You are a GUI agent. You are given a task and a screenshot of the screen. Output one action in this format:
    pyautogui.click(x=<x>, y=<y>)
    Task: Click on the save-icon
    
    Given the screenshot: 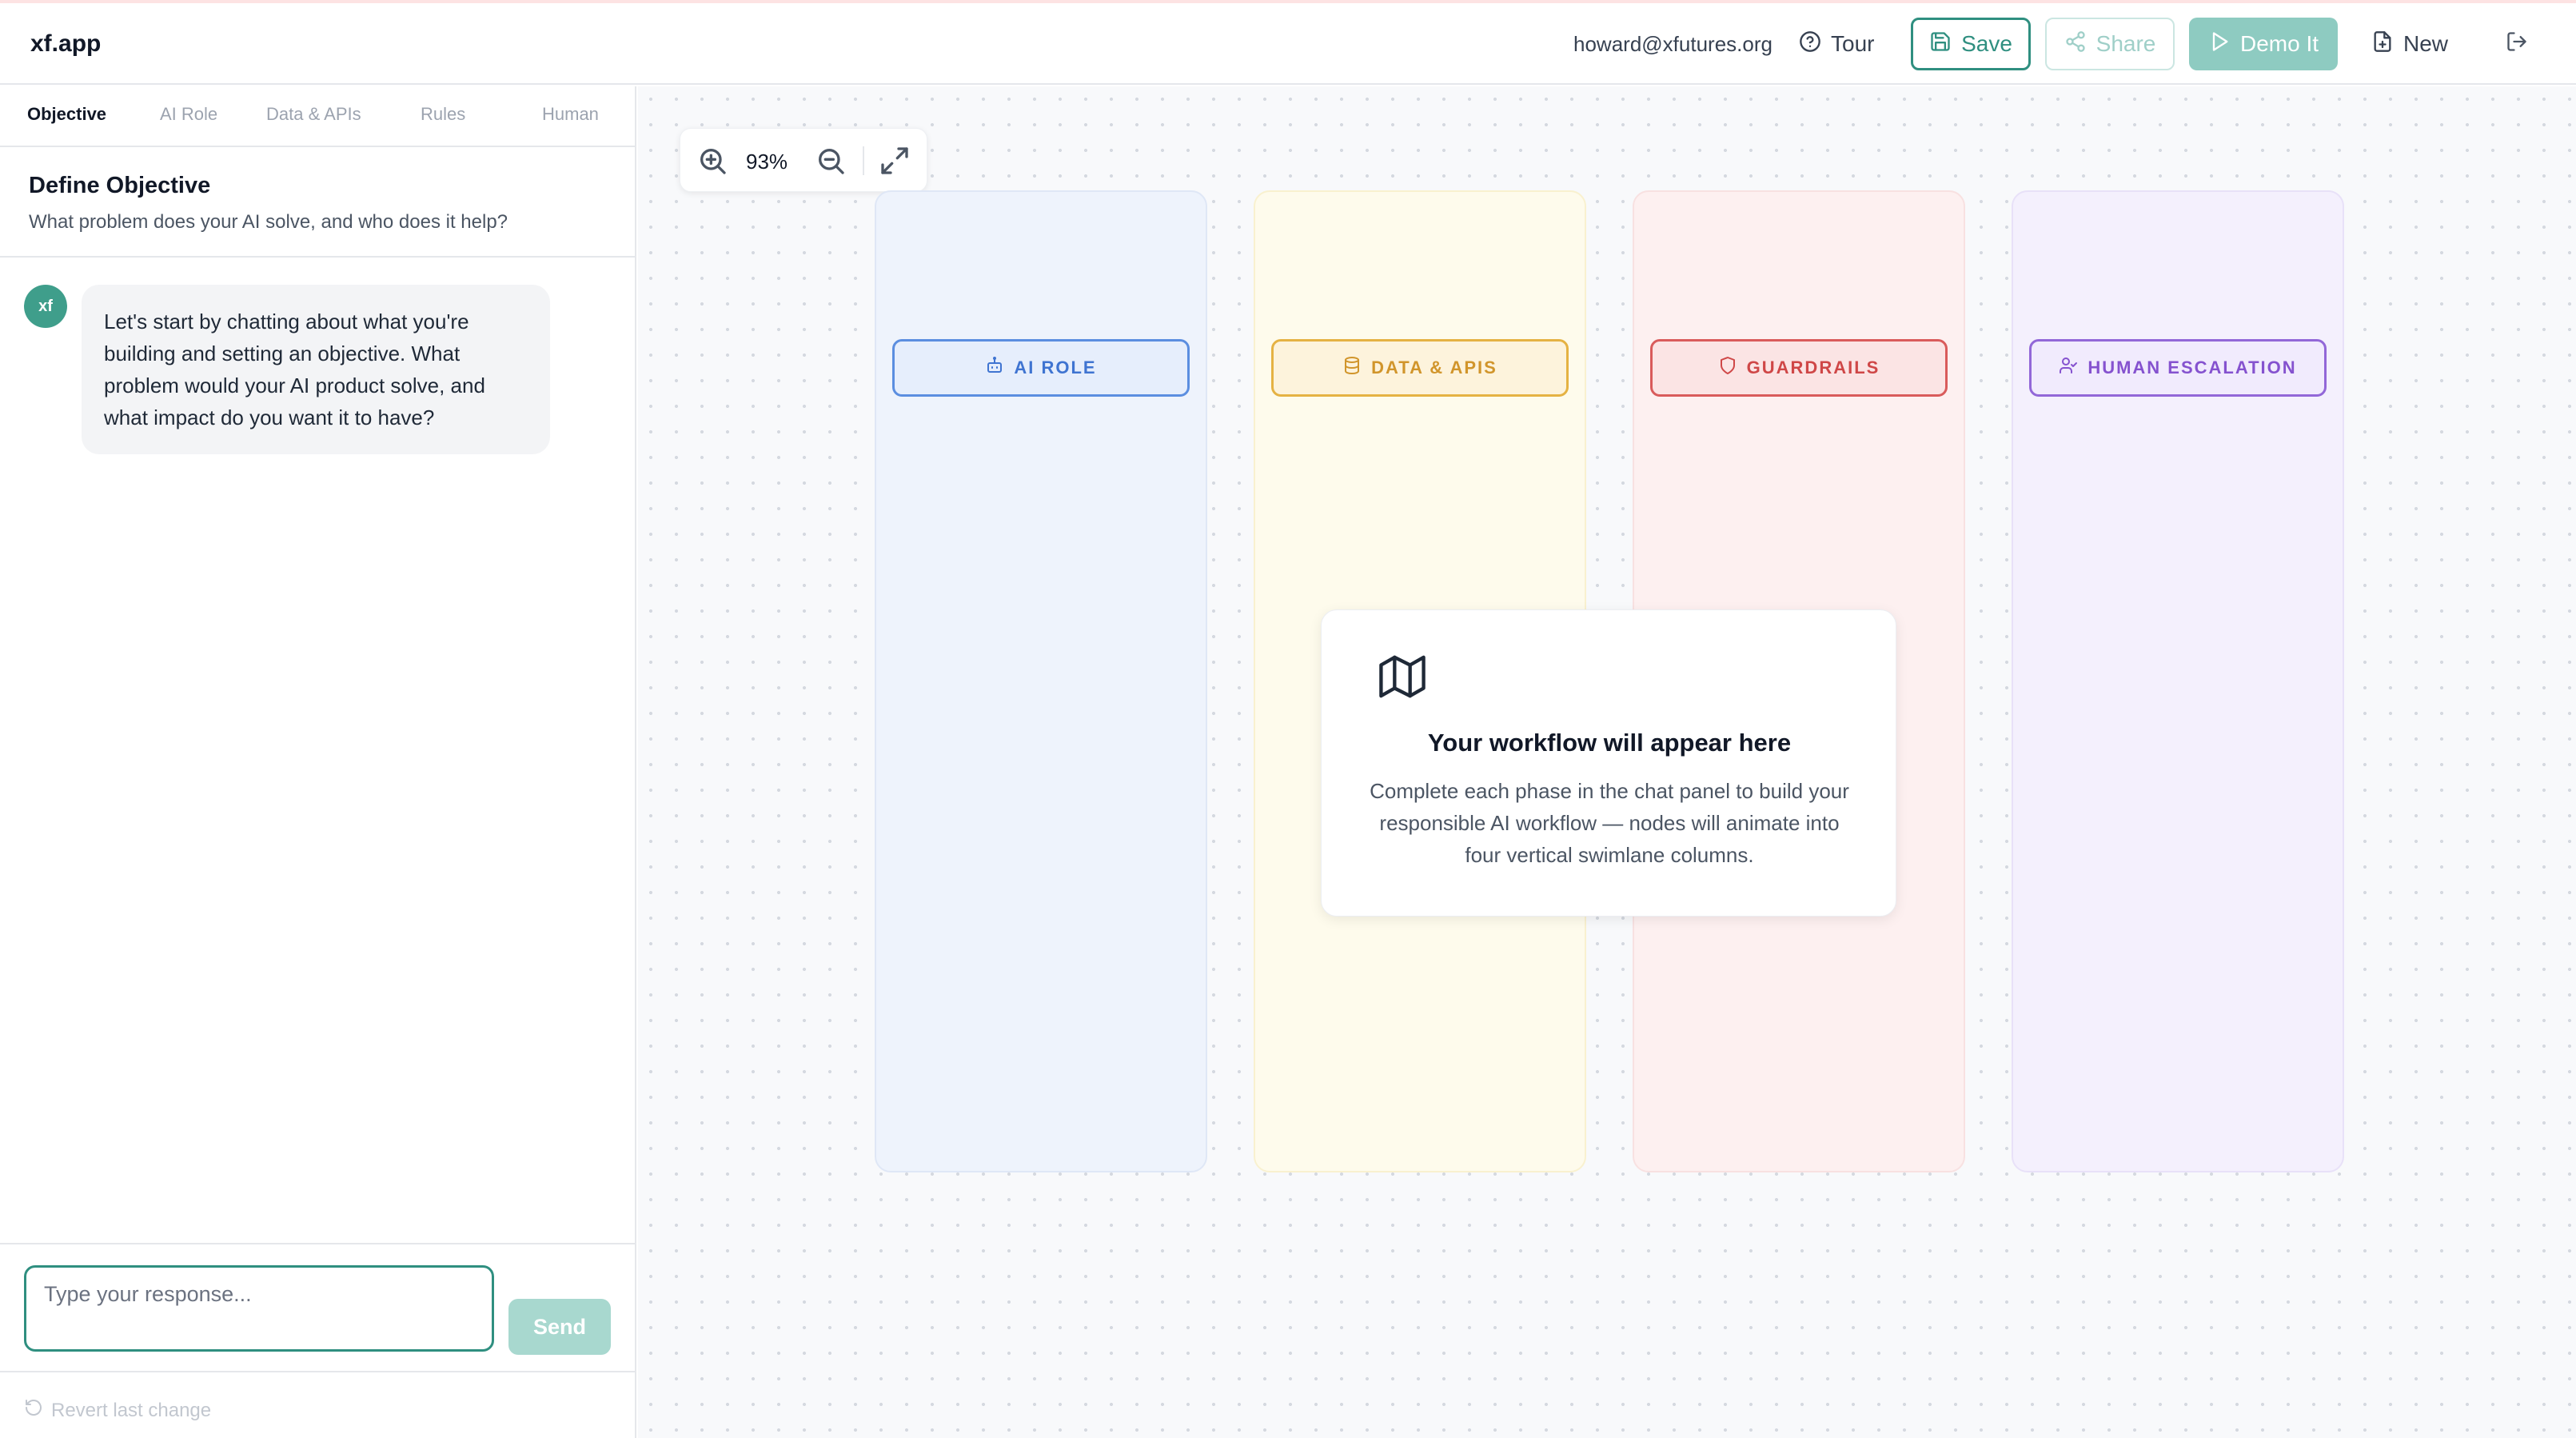 What is the action you would take?
    pyautogui.click(x=1941, y=44)
    